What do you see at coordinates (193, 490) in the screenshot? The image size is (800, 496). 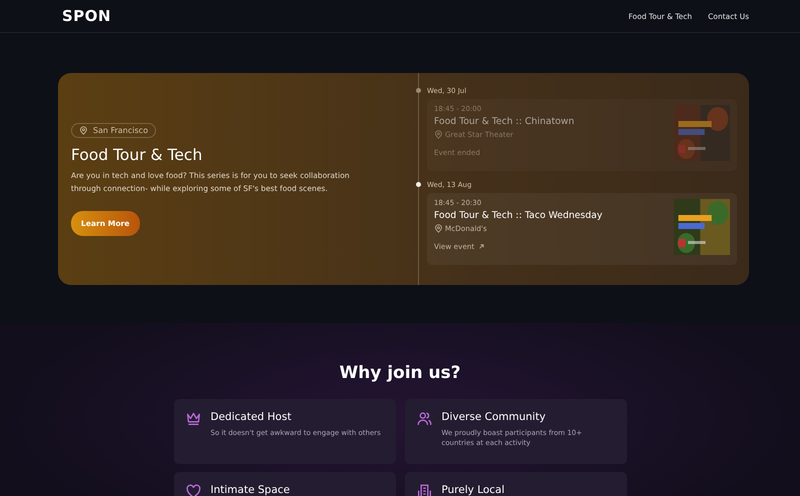 I see `heart-icon` at bounding box center [193, 490].